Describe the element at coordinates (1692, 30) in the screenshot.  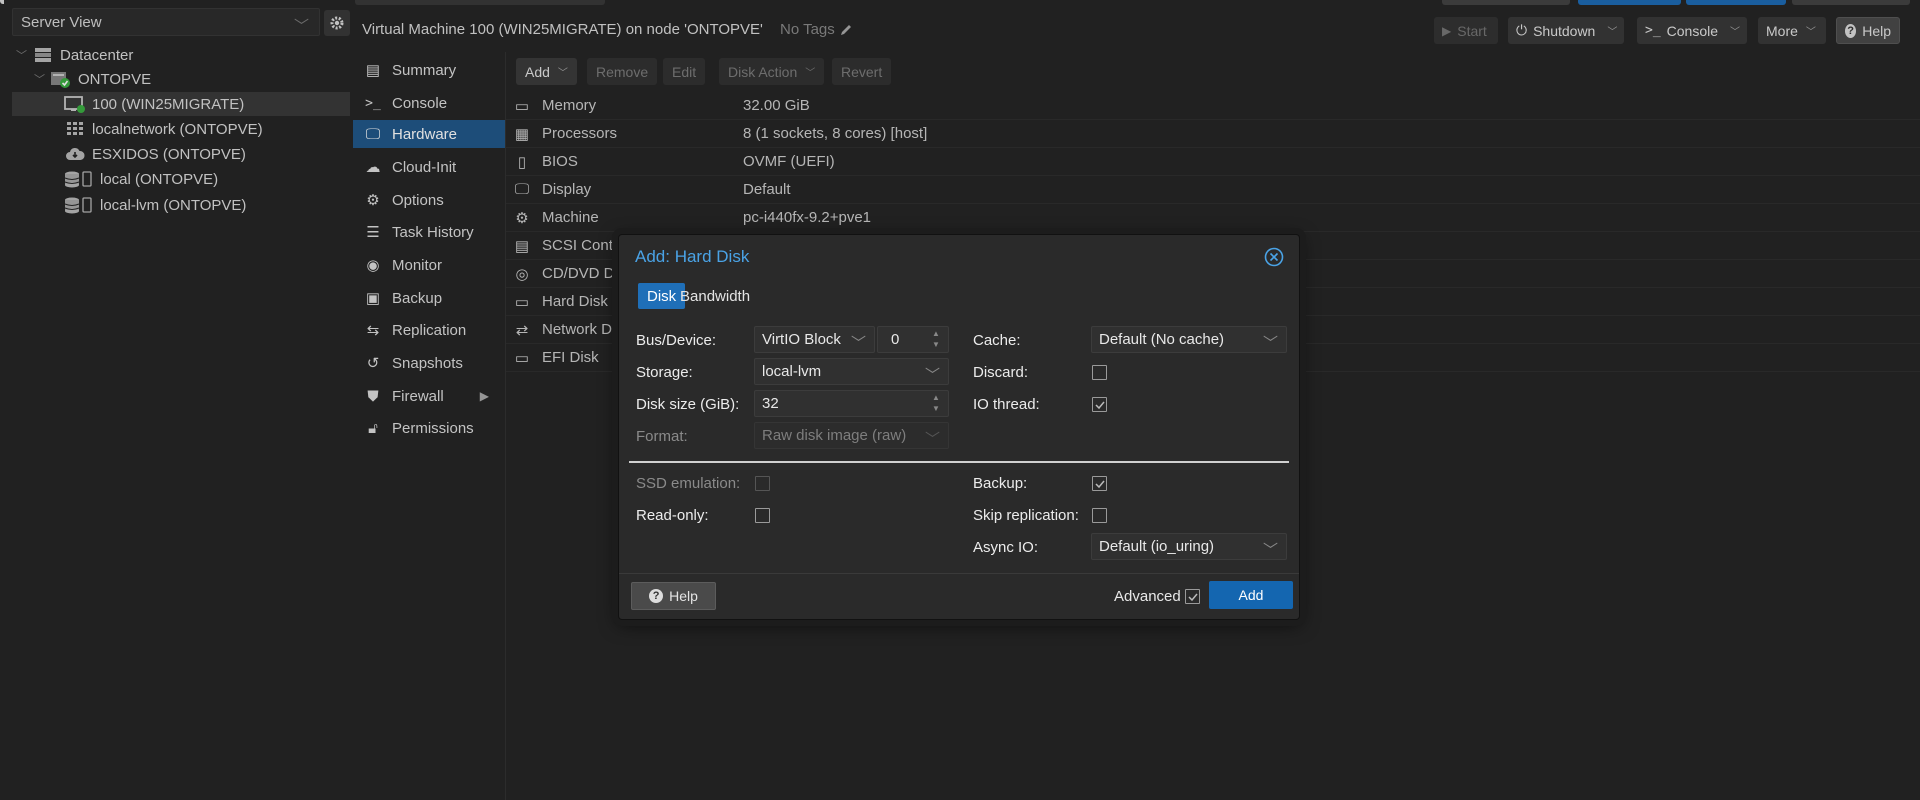
I see `console-button: >_ Console ﹀` at that location.